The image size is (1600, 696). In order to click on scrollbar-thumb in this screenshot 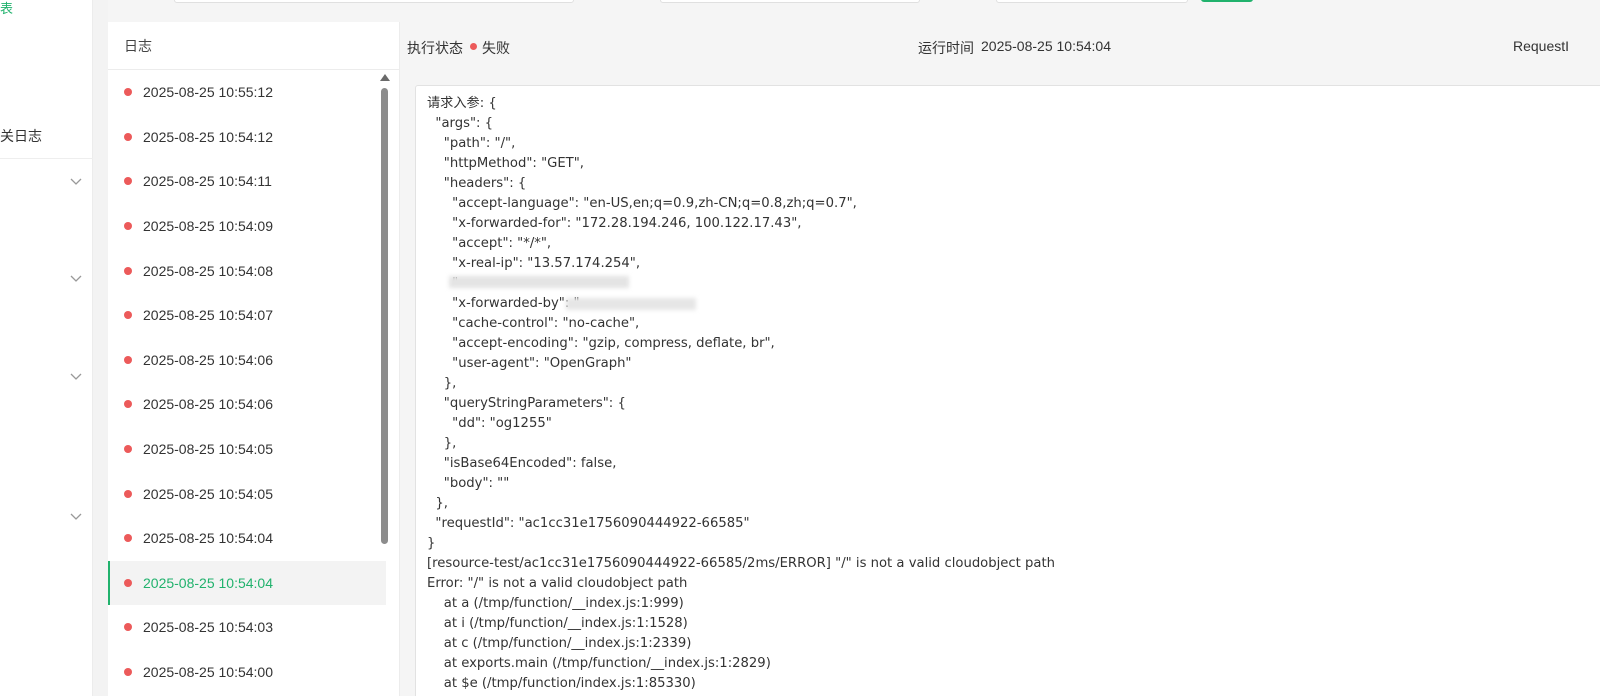, I will do `click(384, 316)`.